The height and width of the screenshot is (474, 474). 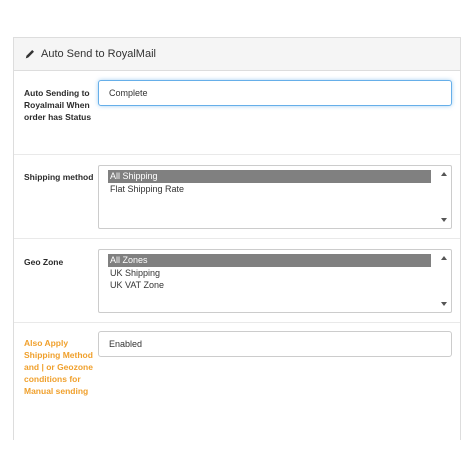 I want to click on panel-title: Auto Send to RoyalMail, so click(x=98, y=54).